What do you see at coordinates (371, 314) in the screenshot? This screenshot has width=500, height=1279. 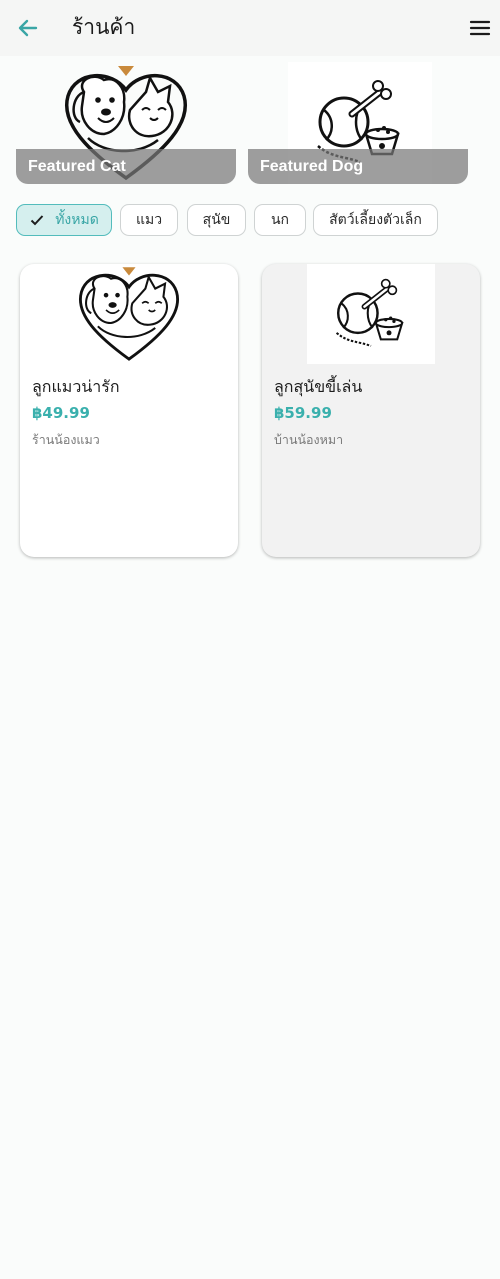 I see `ball-bone-bowl-illustration` at bounding box center [371, 314].